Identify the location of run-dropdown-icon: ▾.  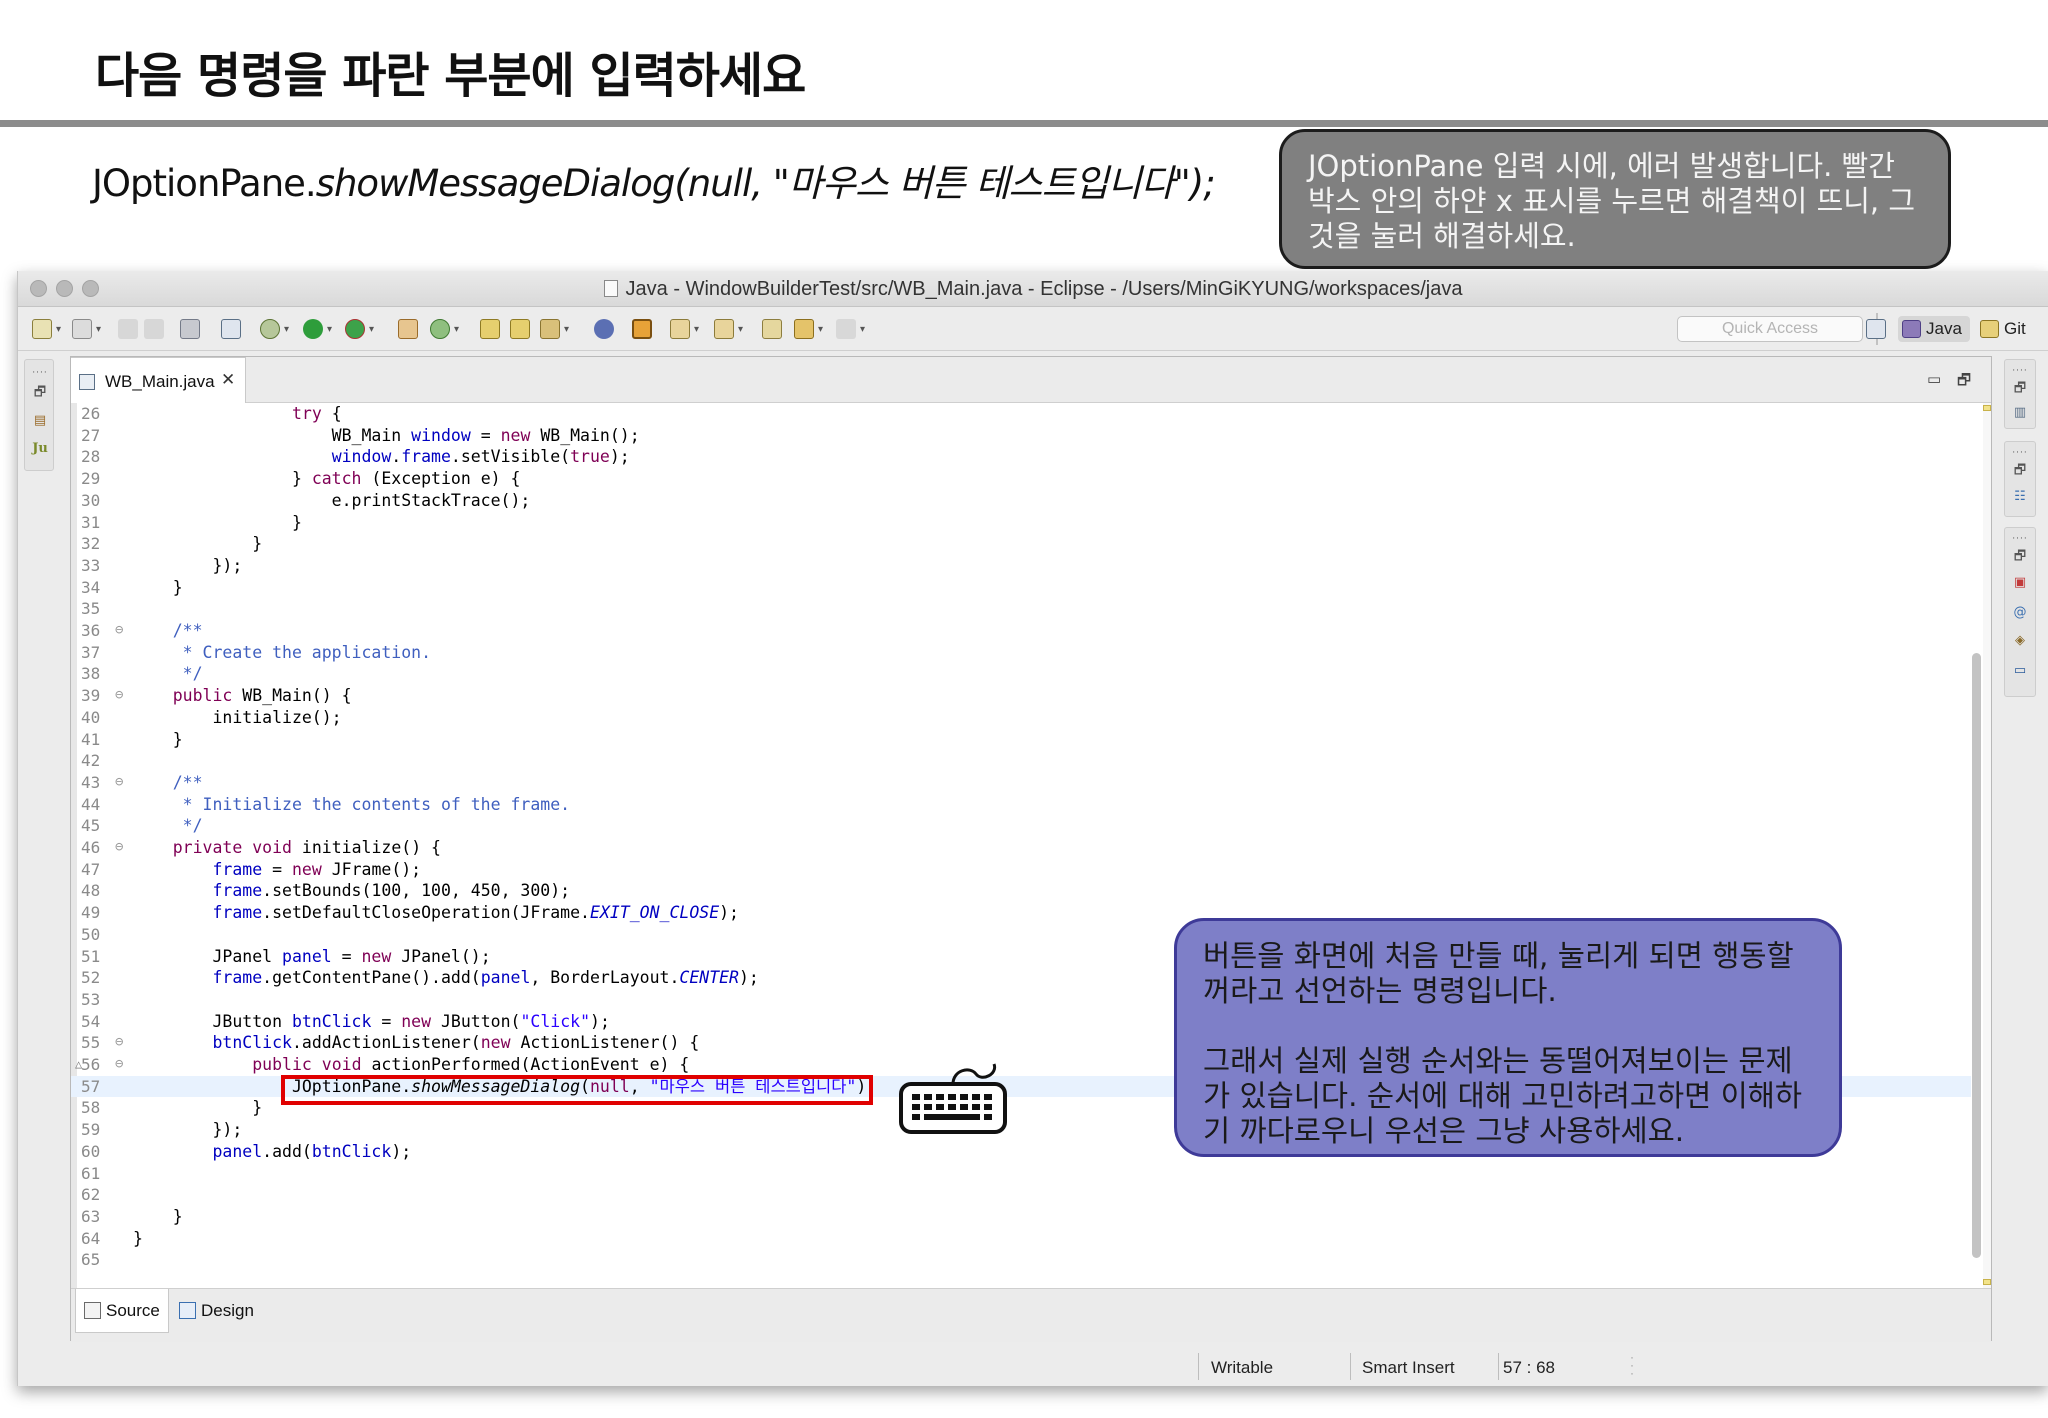
(329, 329).